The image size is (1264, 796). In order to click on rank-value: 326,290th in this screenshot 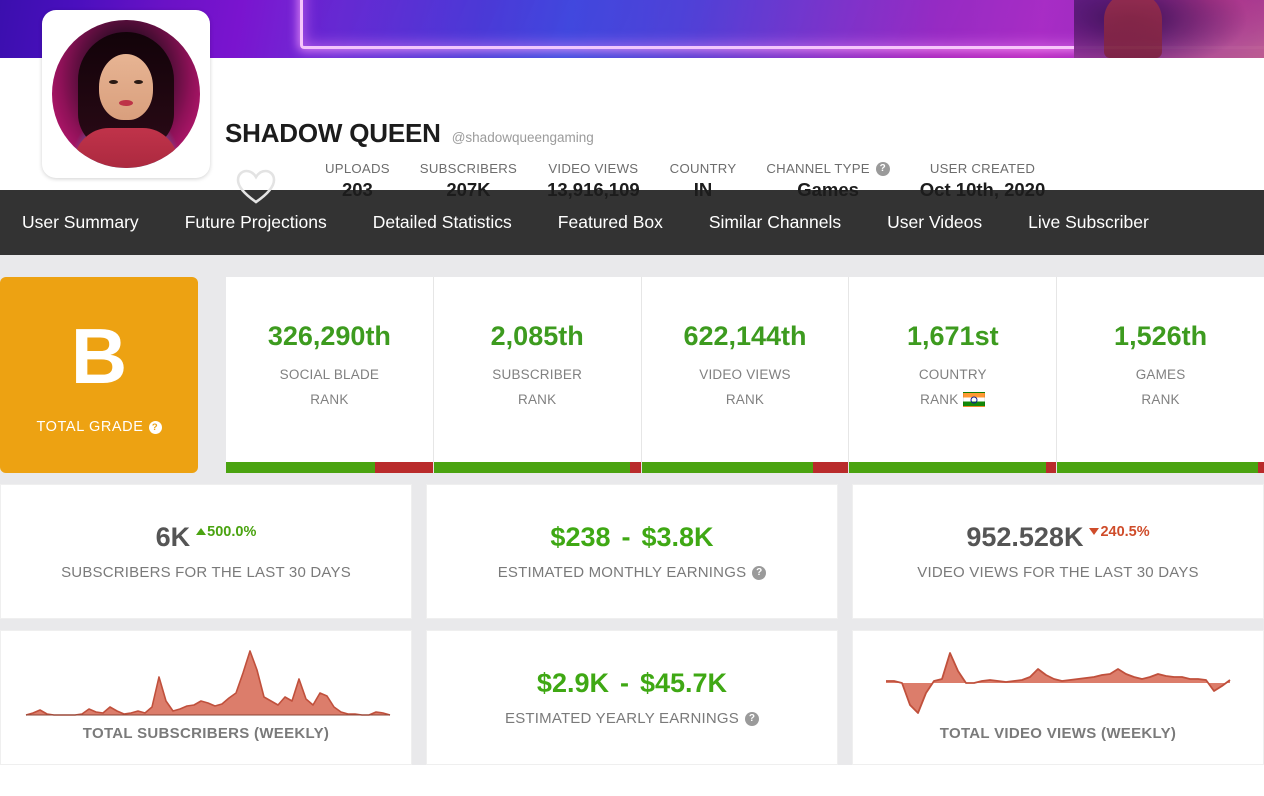, I will do `click(329, 335)`.